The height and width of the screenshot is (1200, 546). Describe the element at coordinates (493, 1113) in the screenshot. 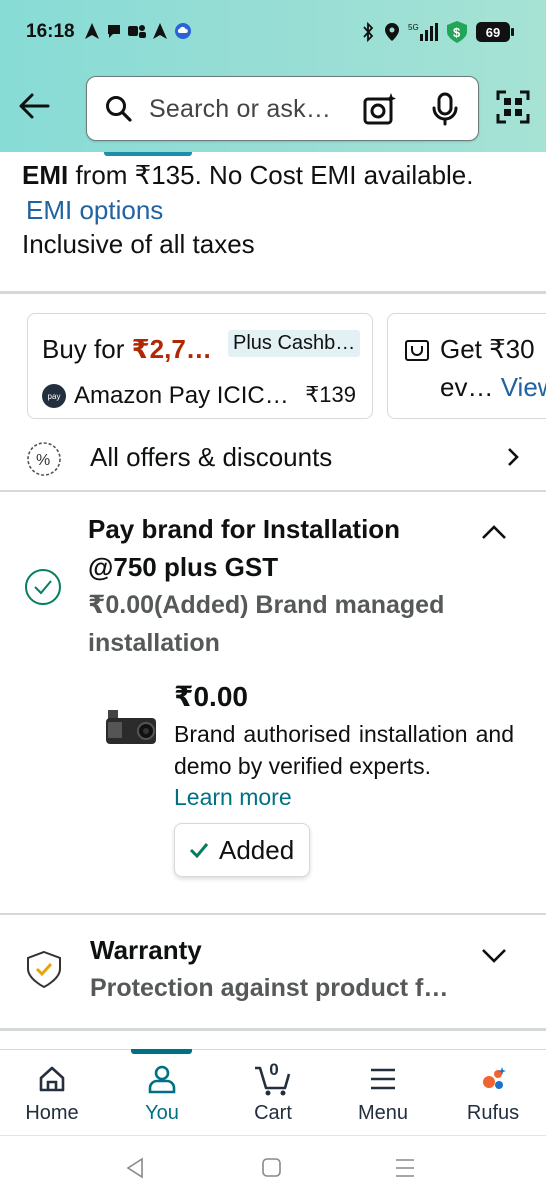

I see `nav-rufus-label: Rufus` at that location.